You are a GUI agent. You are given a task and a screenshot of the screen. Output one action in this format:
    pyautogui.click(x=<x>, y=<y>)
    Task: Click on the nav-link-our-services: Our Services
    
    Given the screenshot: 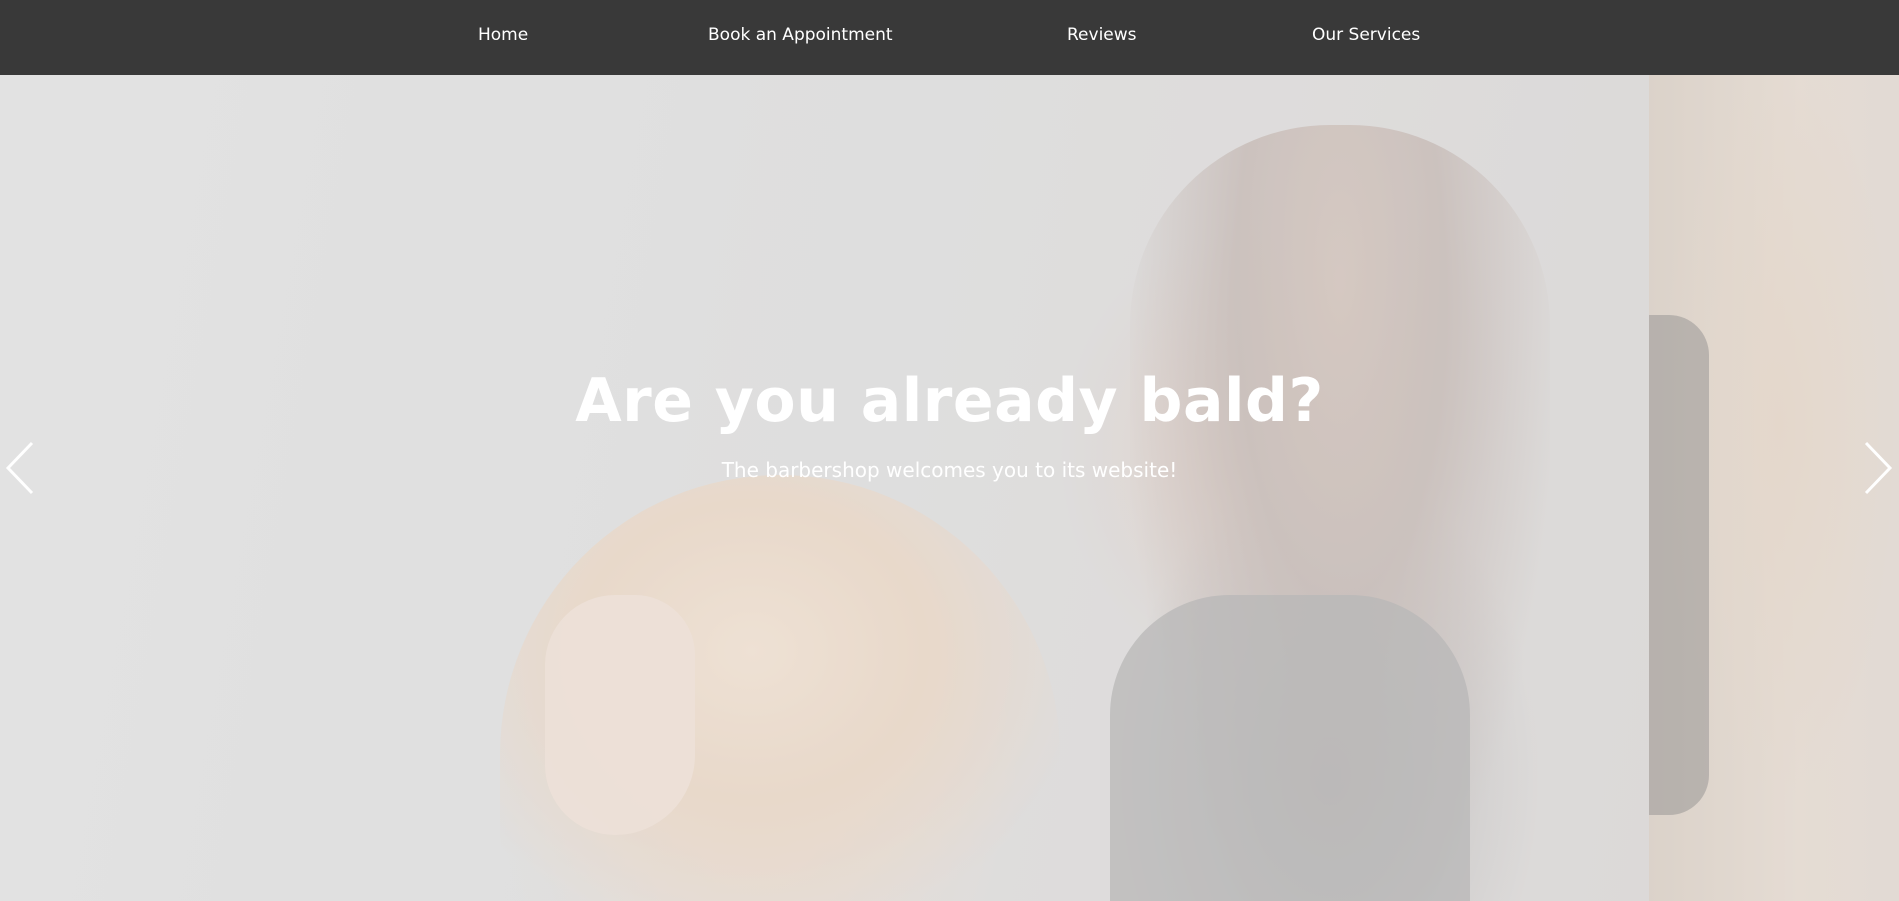 What is the action you would take?
    pyautogui.click(x=1366, y=35)
    